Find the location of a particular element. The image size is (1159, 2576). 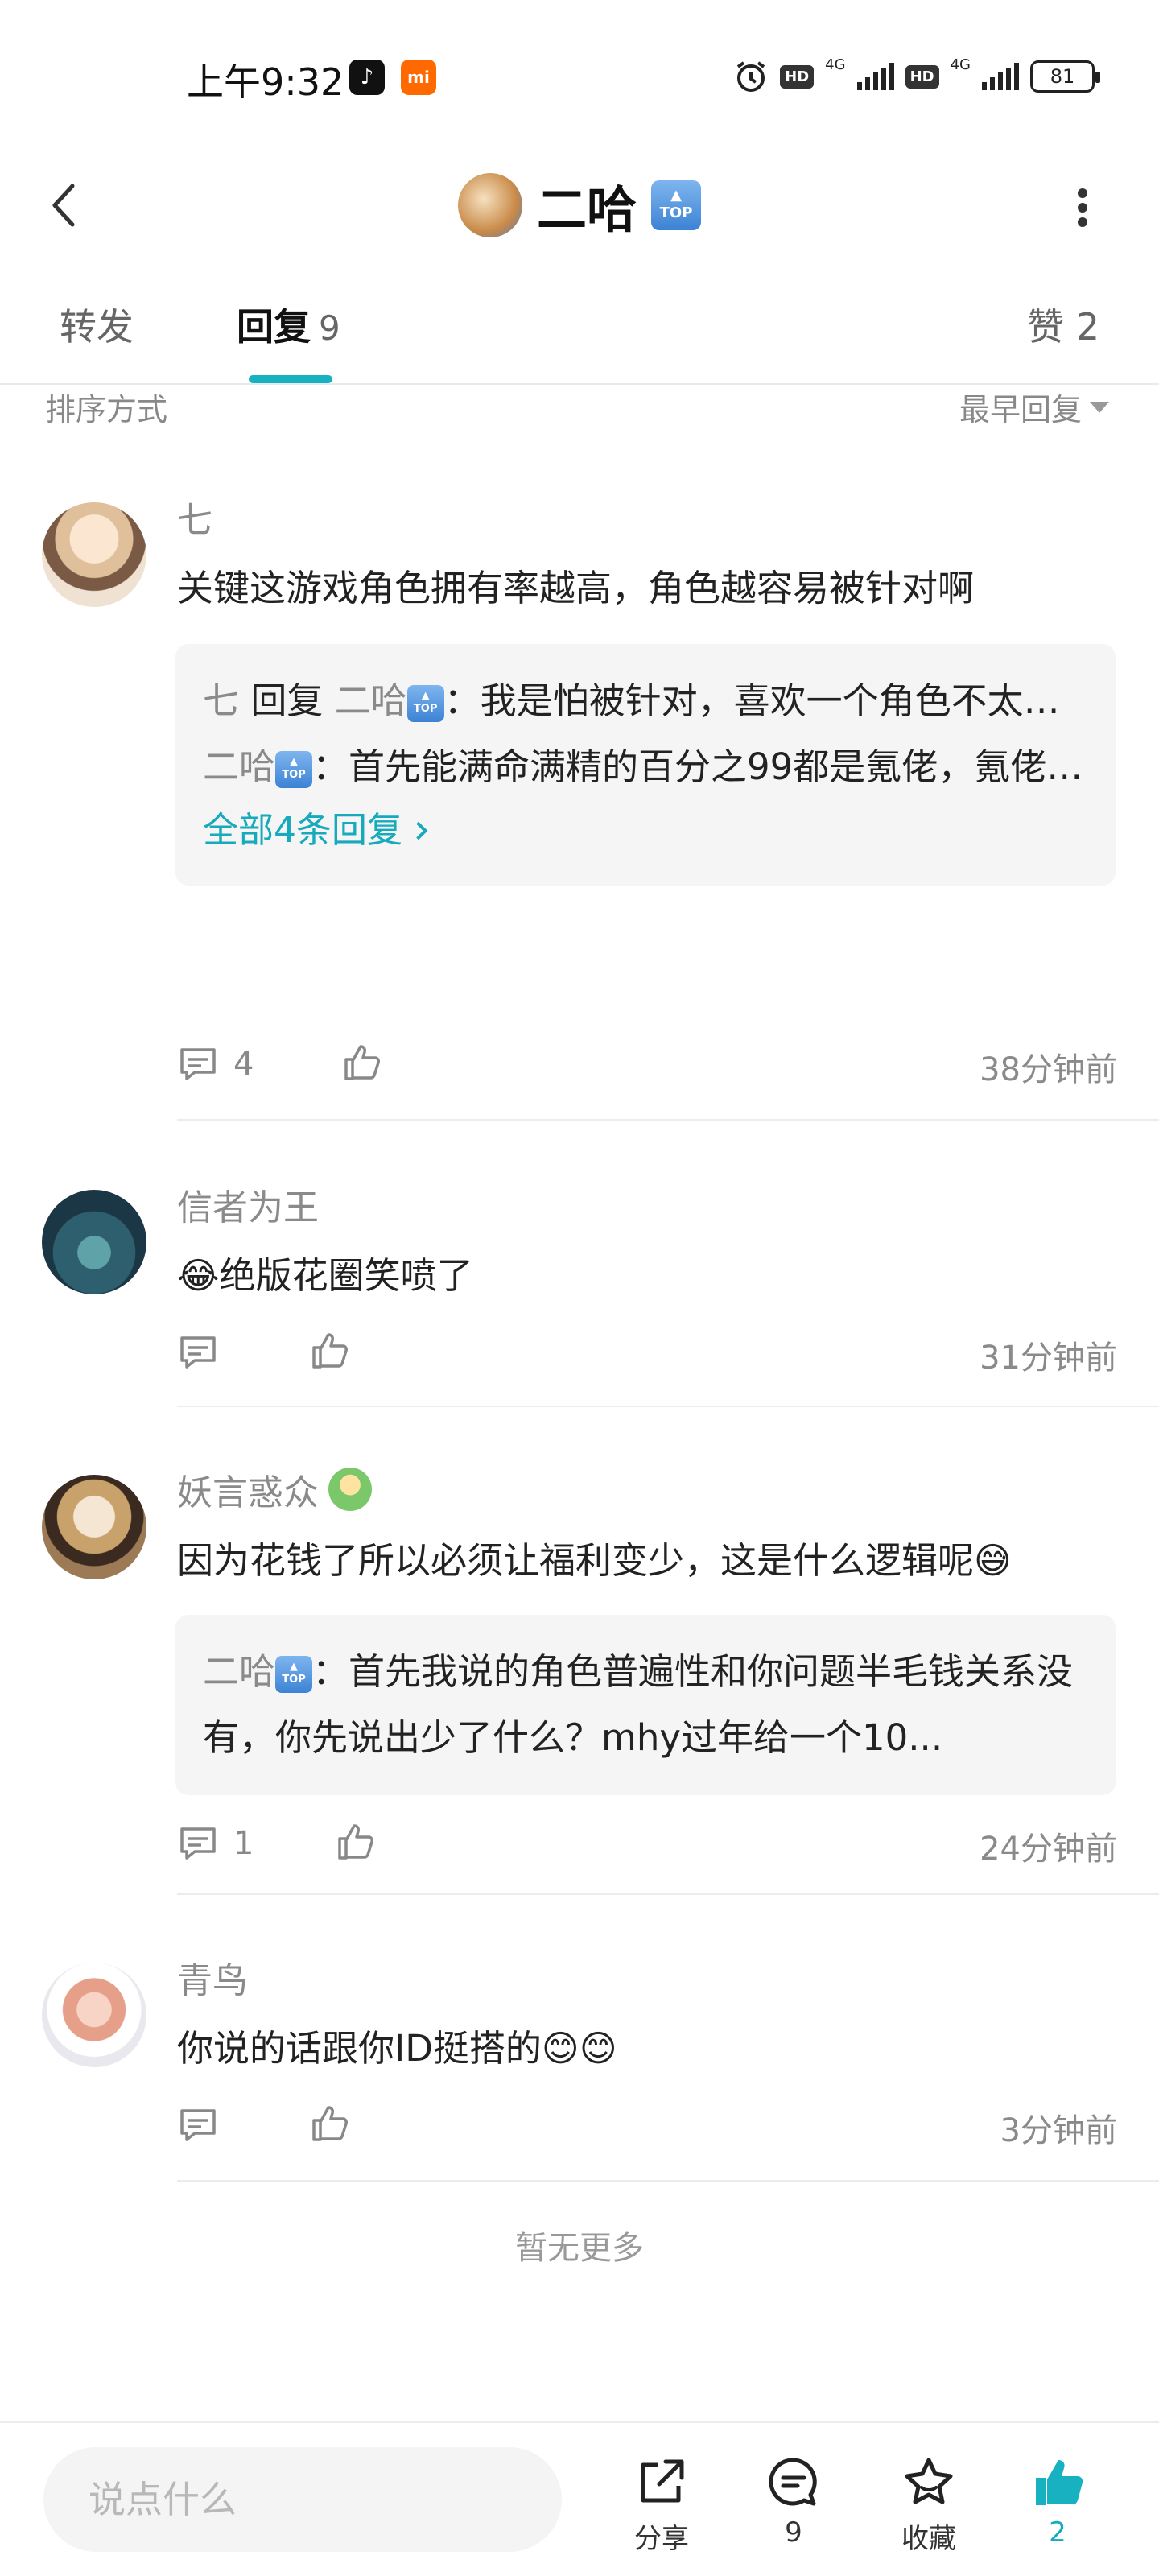

comment-actions: 31分钟前 is located at coordinates (647, 1352).